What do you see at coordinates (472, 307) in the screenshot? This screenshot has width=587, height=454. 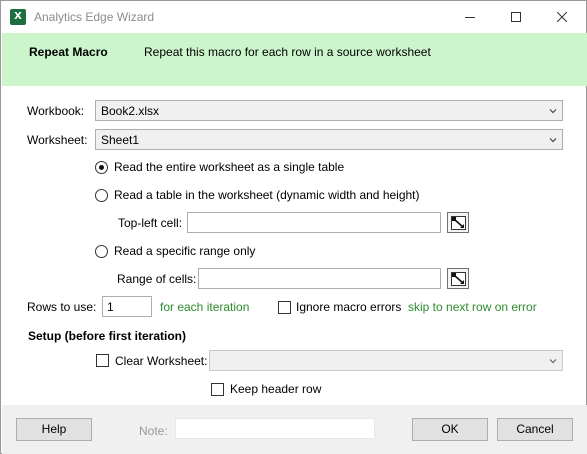 I see `ignore-errors-hint: skip to next row on error` at bounding box center [472, 307].